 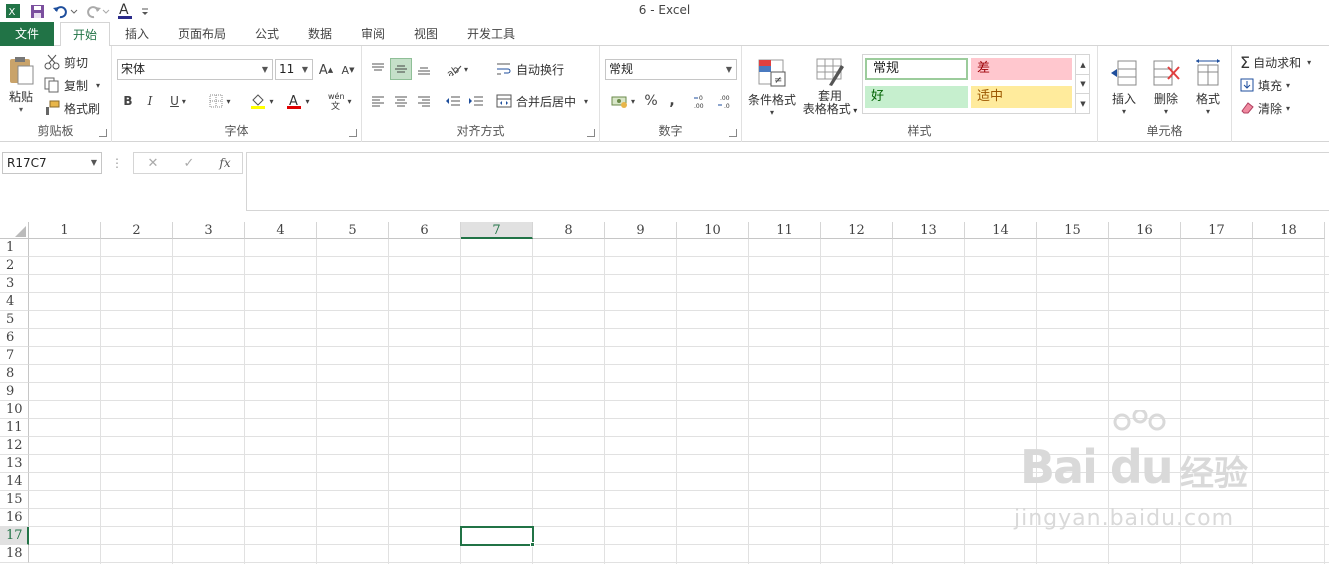 I want to click on align-middle-button, so click(x=401, y=69).